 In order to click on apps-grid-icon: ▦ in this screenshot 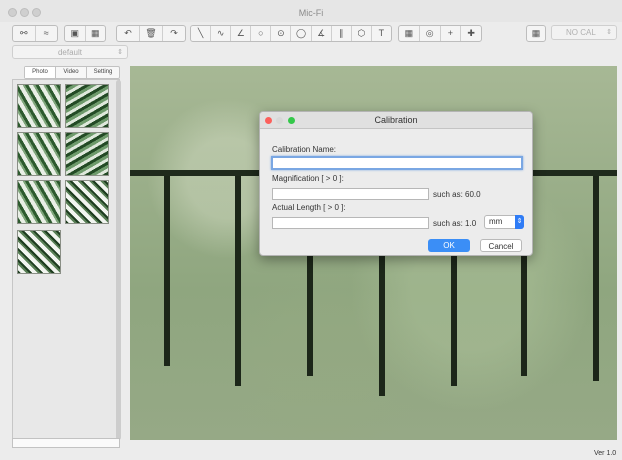, I will do `click(536, 33)`.